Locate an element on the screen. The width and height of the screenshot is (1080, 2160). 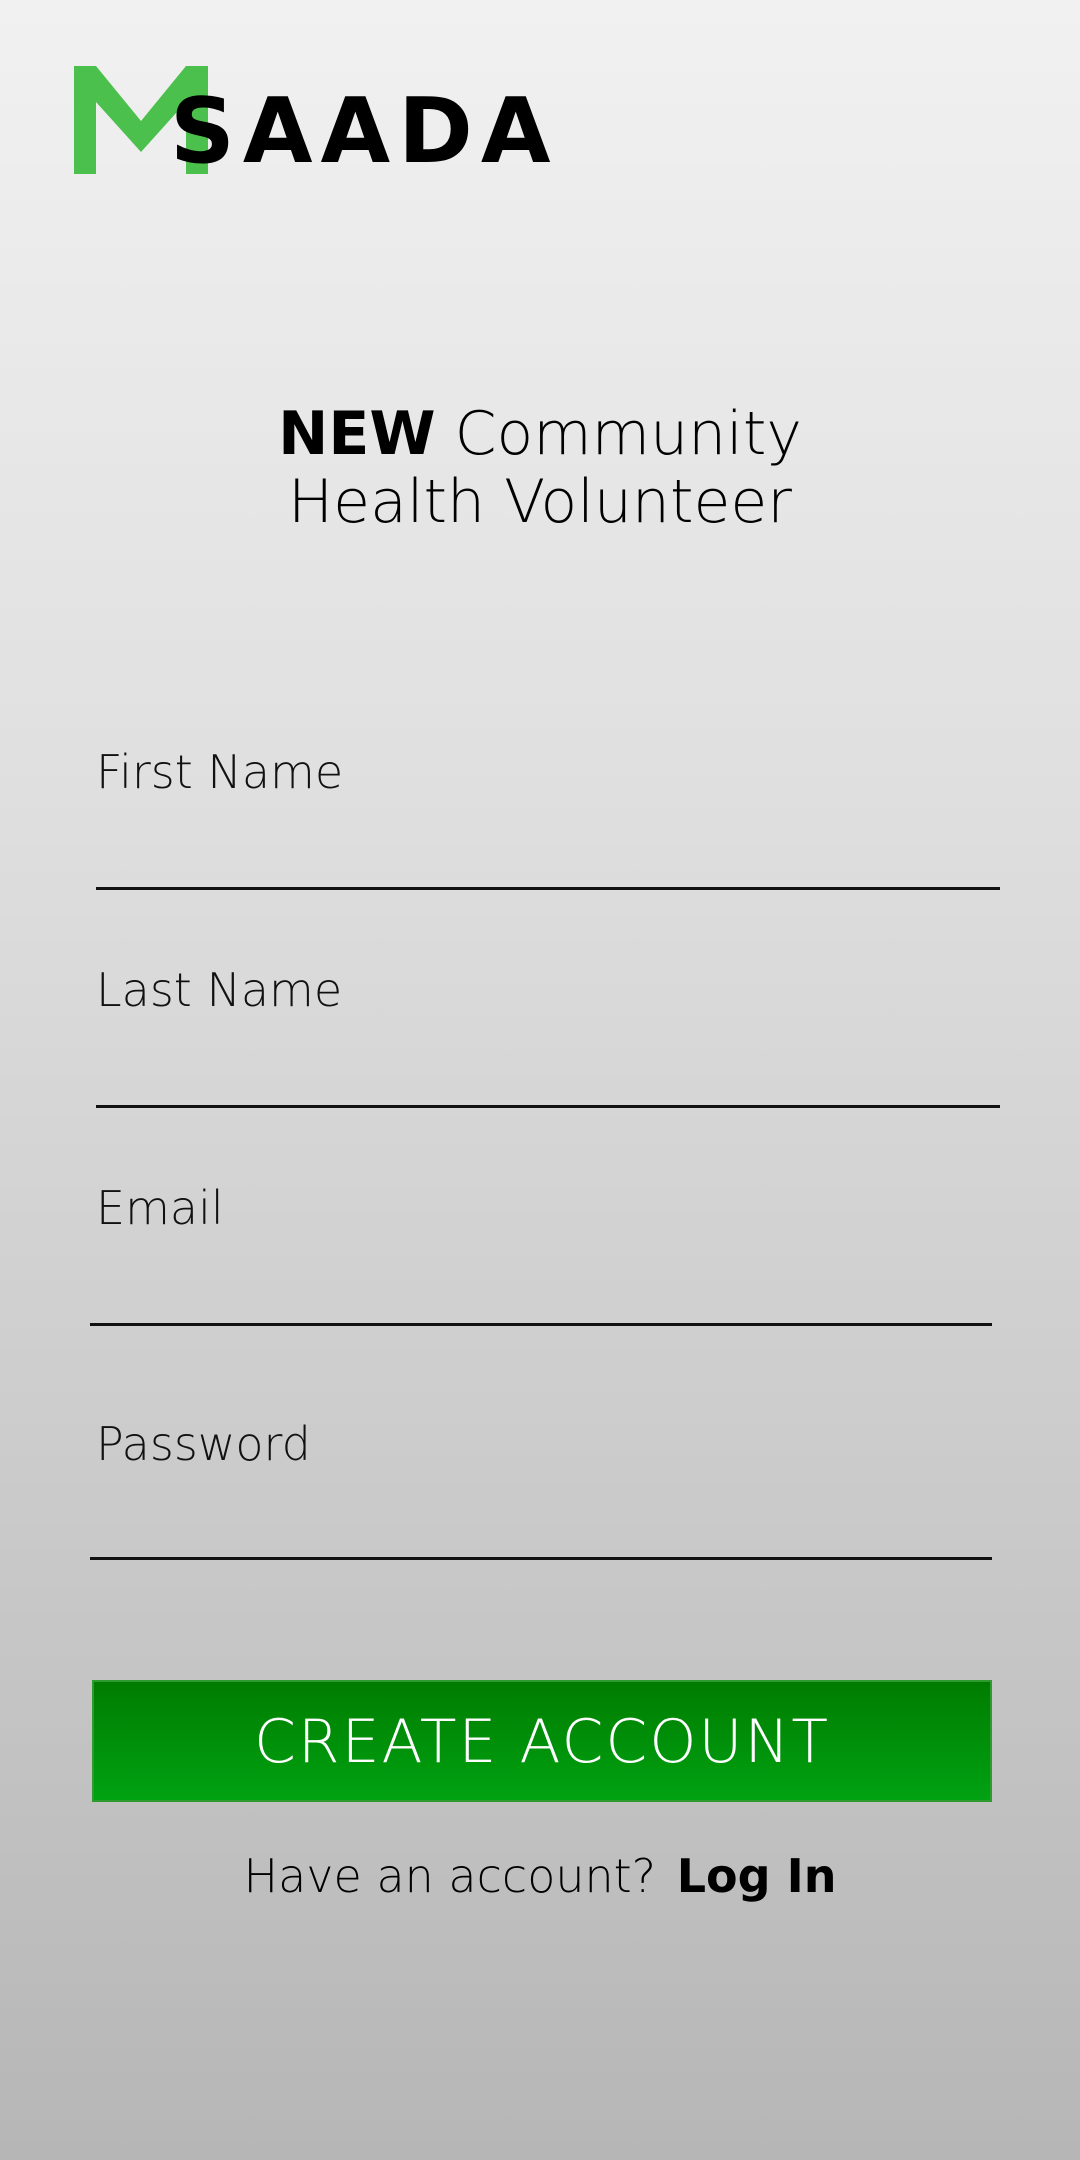
page-title-emphasis: NEW is located at coordinates (357, 434).